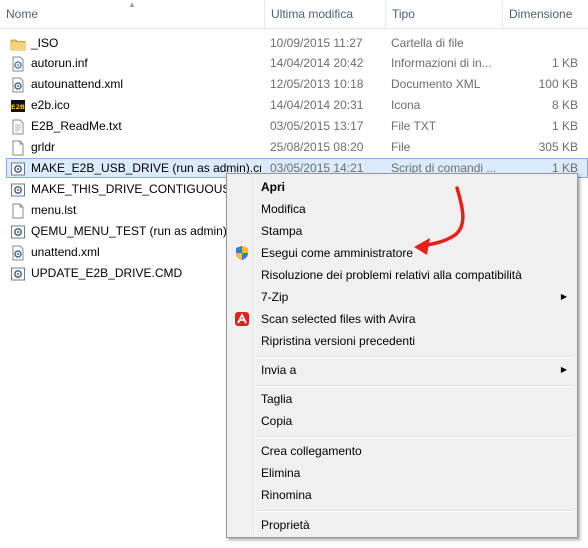 Image resolution: width=588 pixels, height=548 pixels. What do you see at coordinates (402, 209) in the screenshot?
I see `menu-item-edit: Modifica` at bounding box center [402, 209].